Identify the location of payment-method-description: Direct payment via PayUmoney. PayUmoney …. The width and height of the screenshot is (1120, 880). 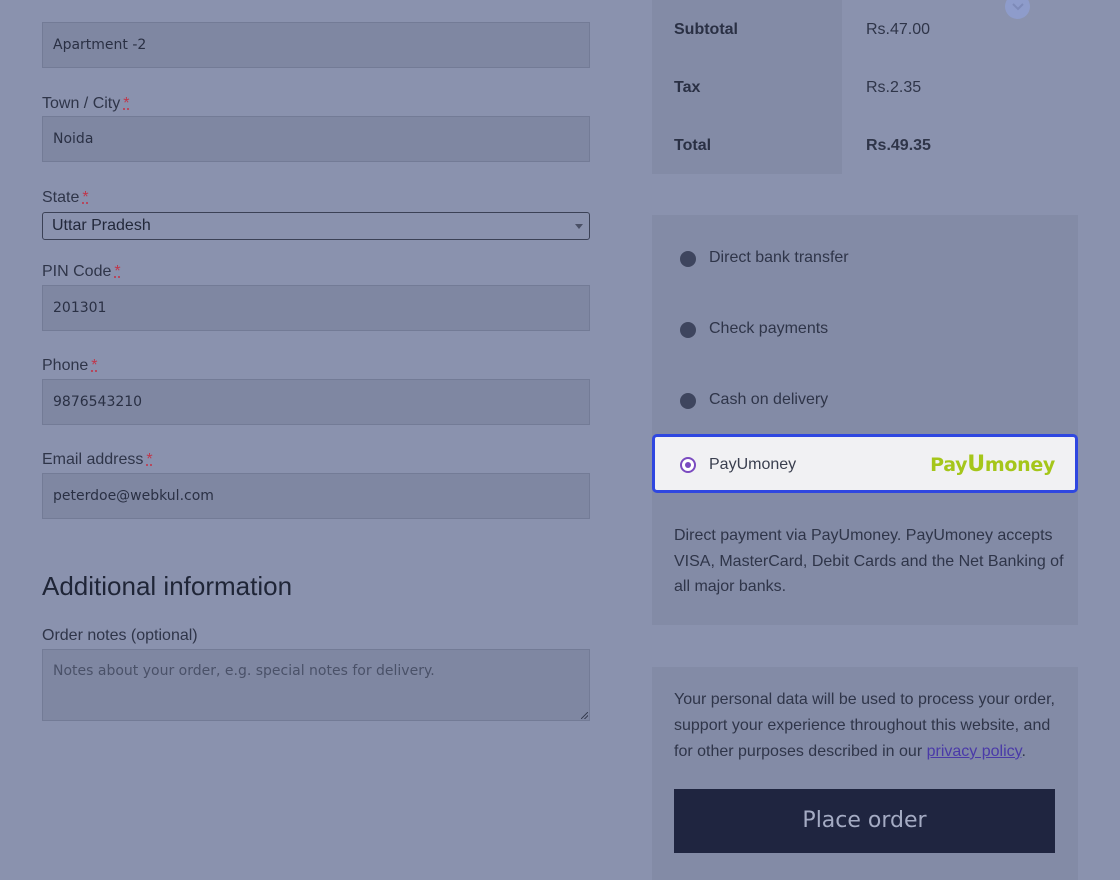
(869, 561).